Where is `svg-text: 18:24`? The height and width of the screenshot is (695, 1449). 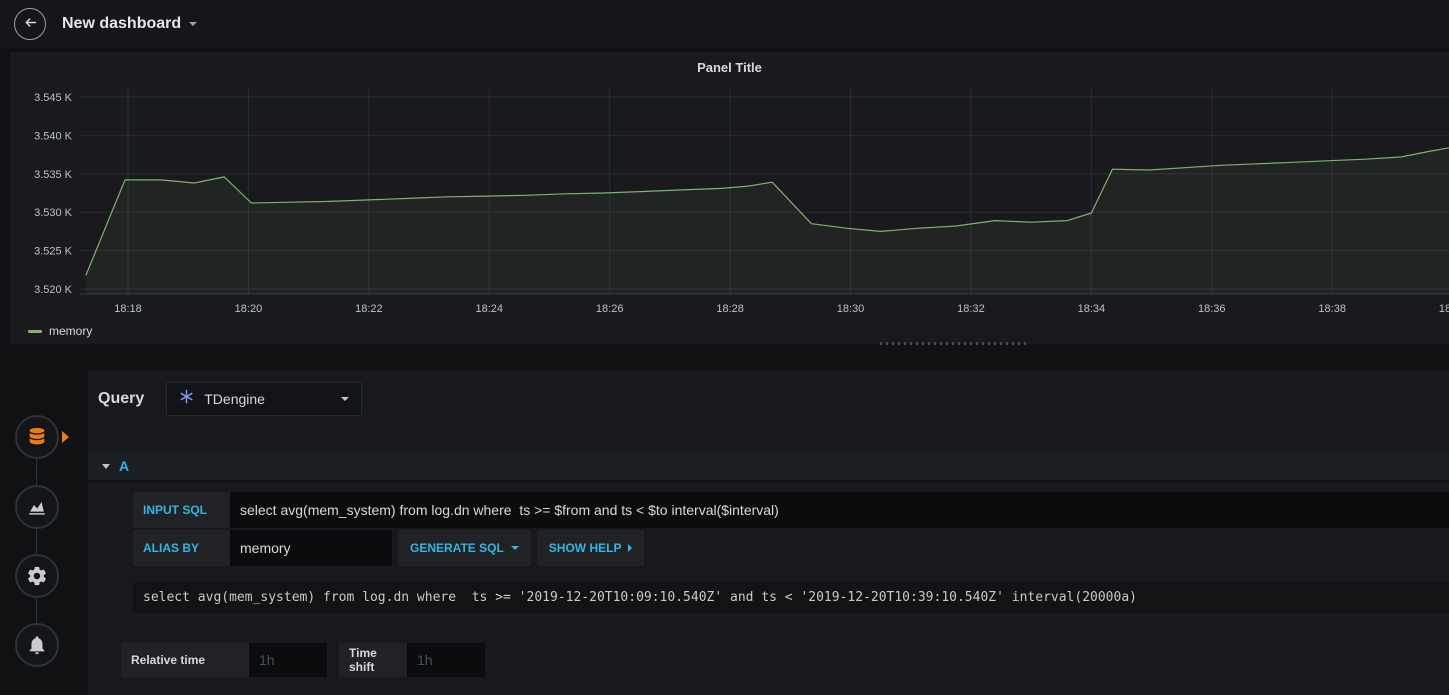
svg-text: 18:24 is located at coordinates (489, 309).